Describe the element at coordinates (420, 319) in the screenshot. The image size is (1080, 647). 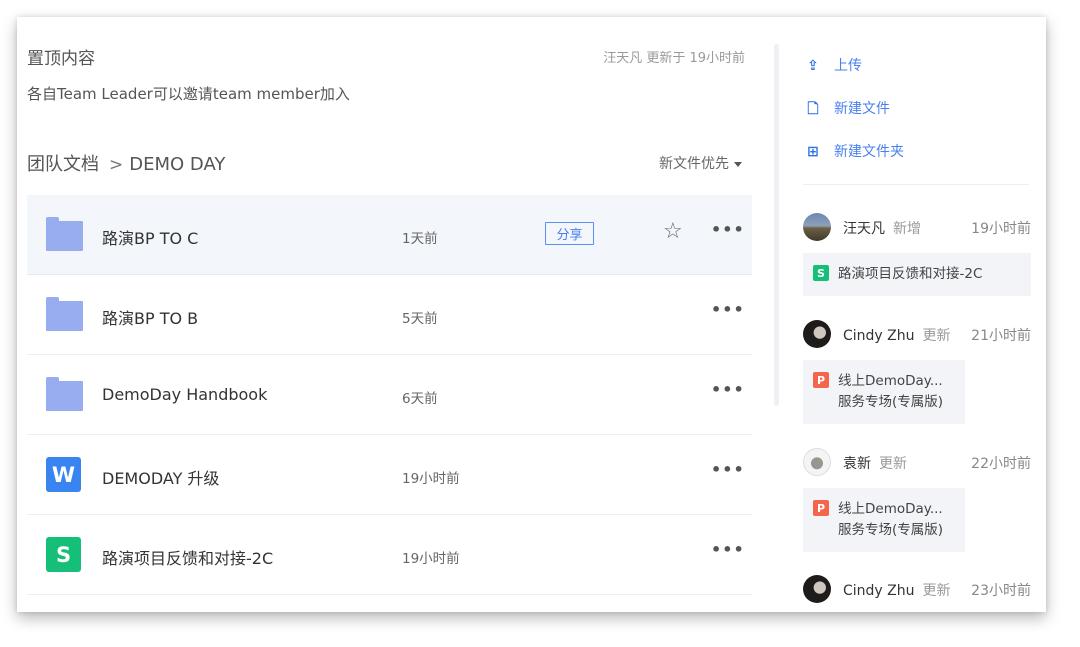
I see `file-time: 5天前` at that location.